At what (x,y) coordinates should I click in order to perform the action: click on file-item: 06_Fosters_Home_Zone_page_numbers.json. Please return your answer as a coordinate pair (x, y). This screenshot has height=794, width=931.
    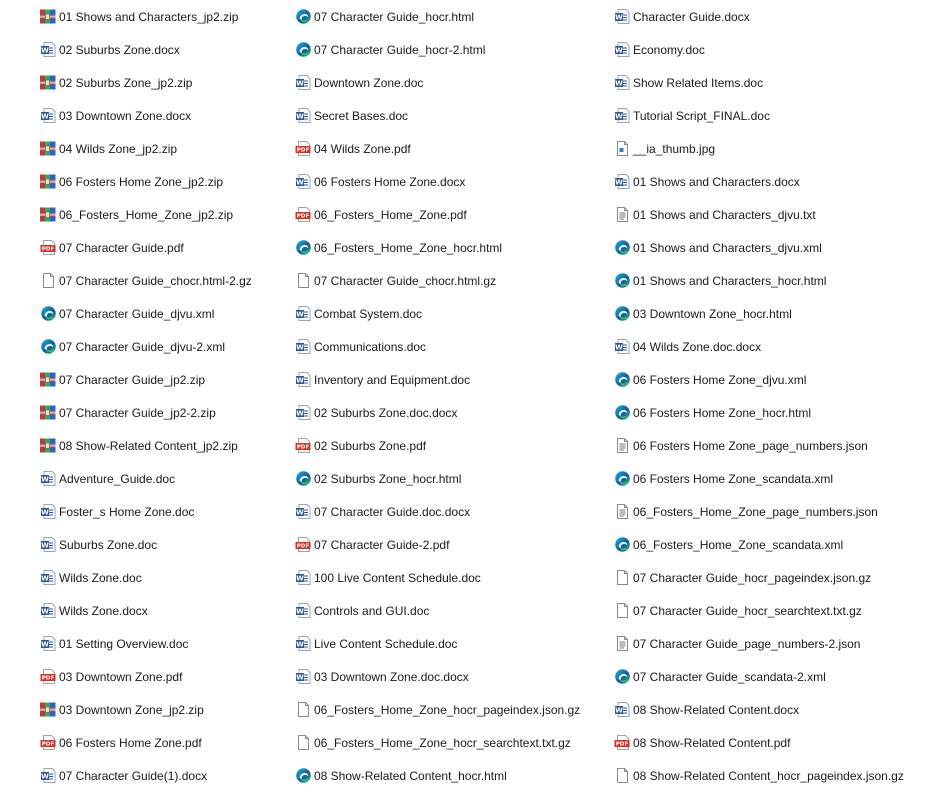
    Looking at the image, I should click on (768, 511).